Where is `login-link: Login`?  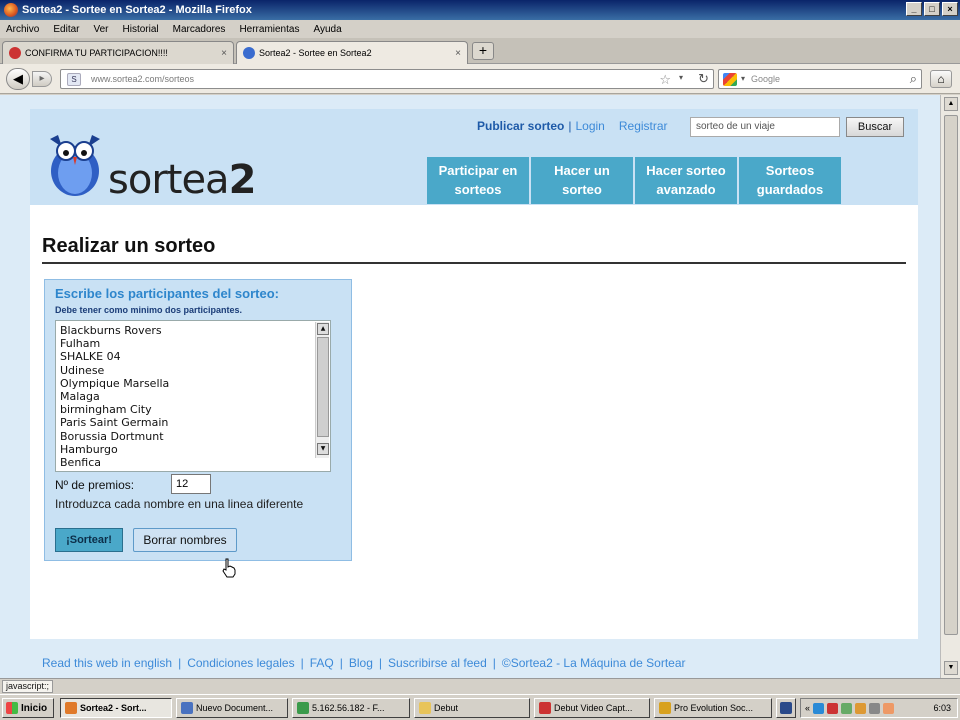 login-link: Login is located at coordinates (589, 126).